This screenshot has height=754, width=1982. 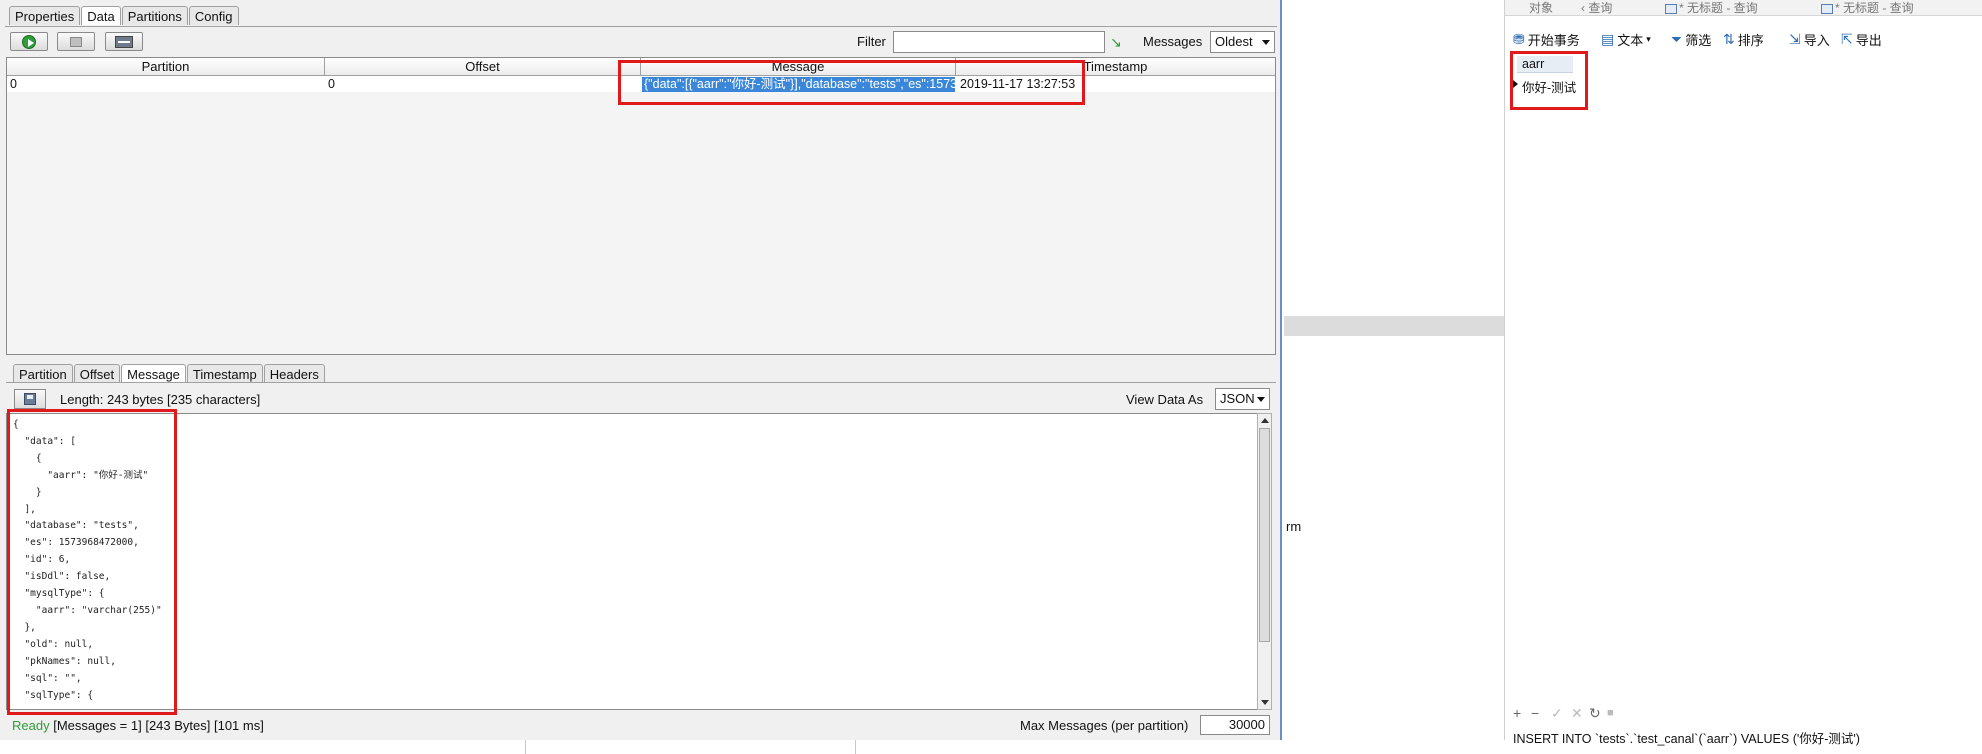 What do you see at coordinates (45, 15) in the screenshot?
I see `tab-properties: Properties` at bounding box center [45, 15].